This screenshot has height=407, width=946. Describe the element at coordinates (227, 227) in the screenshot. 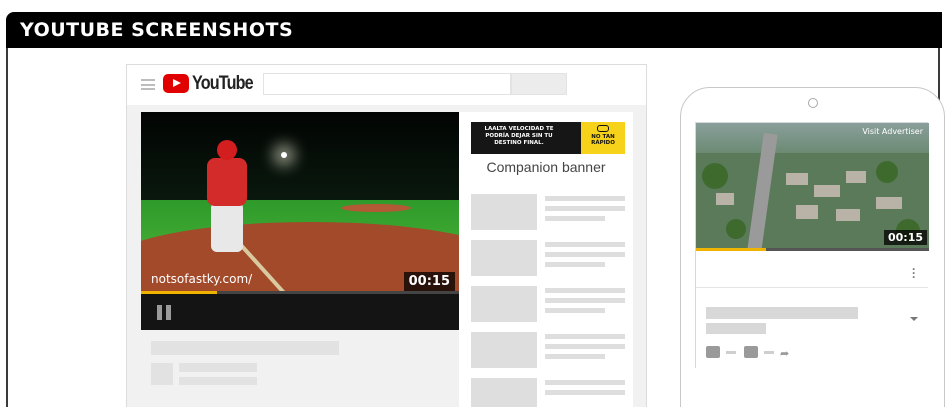

I see `player-legs` at that location.